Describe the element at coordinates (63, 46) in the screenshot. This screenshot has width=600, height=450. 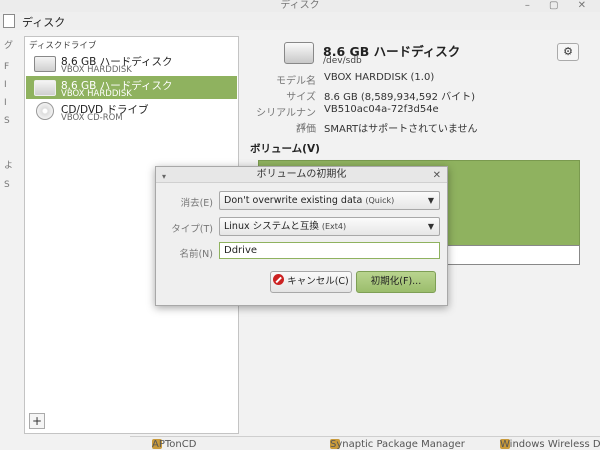
I see `drive-list-section-title: ディスクドライブ` at that location.